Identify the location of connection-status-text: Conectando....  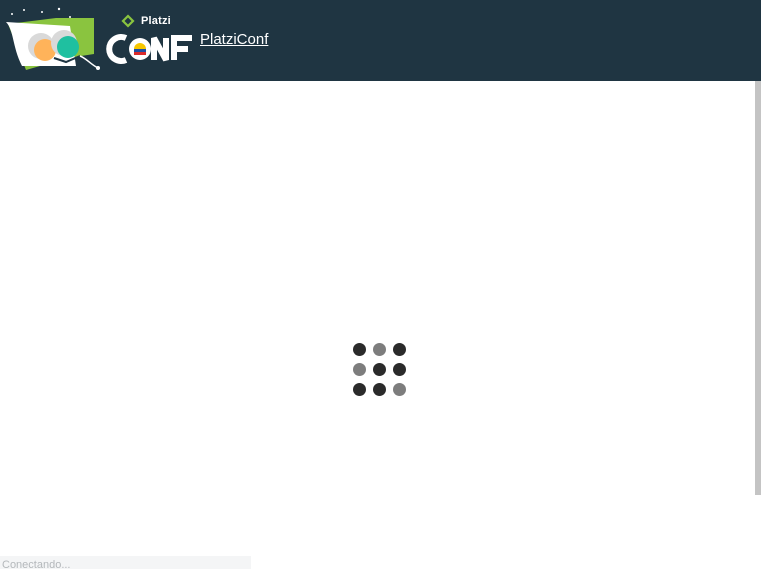
(36, 565).